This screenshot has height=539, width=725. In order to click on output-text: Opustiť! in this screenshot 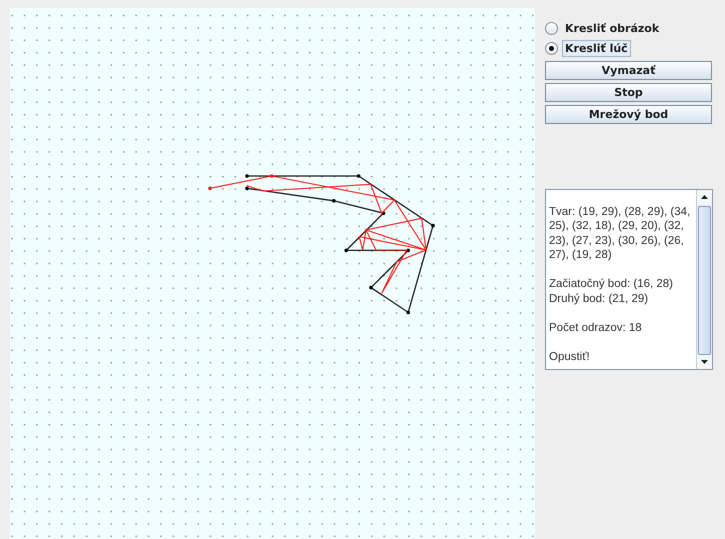, I will do `click(570, 357)`.